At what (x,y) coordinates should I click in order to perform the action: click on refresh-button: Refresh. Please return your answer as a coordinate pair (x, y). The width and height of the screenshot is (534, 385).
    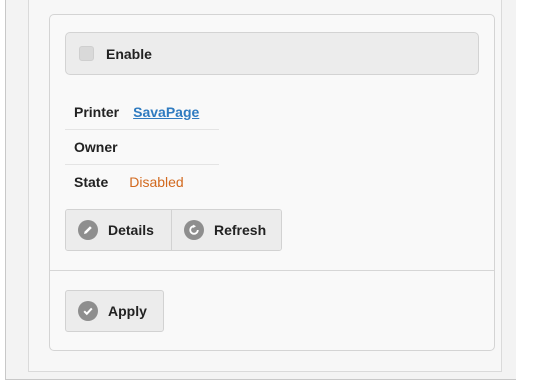
    Looking at the image, I should click on (226, 230).